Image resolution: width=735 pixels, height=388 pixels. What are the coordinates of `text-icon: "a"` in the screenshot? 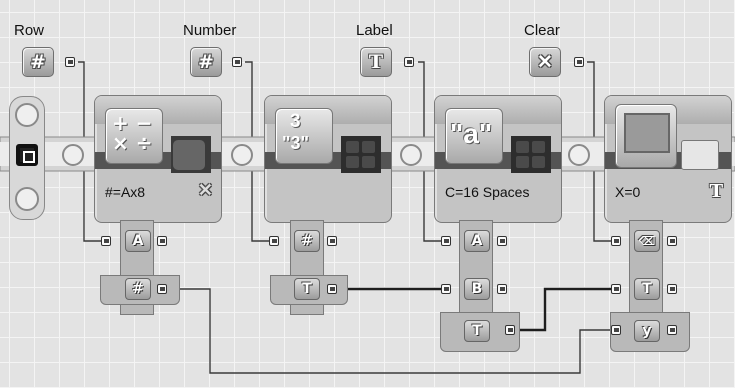 It's located at (474, 136).